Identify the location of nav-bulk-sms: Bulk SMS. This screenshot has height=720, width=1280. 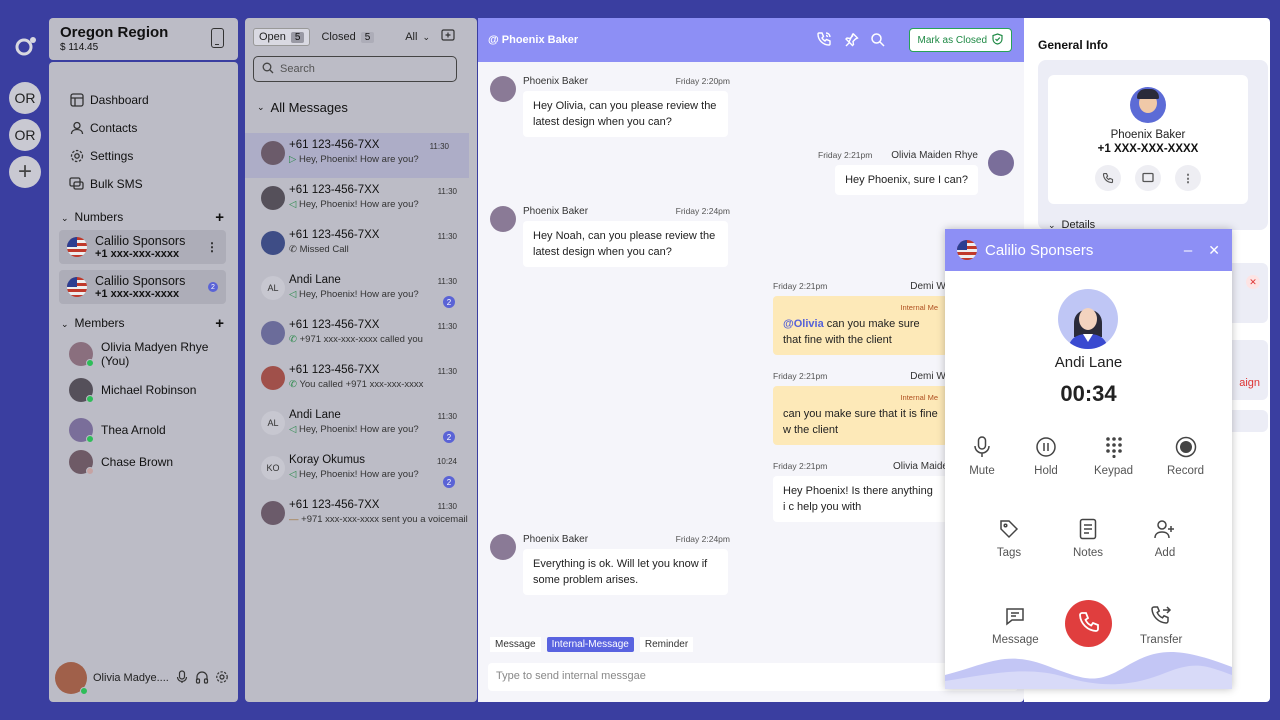
(143, 184).